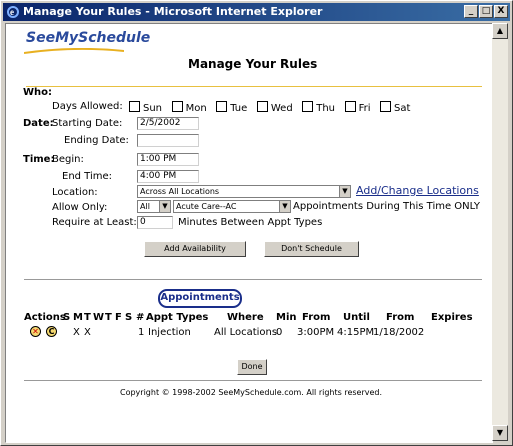 This screenshot has height=446, width=513. Describe the element at coordinates (189, 107) in the screenshot. I see `mon-checkbox: Mon` at that location.